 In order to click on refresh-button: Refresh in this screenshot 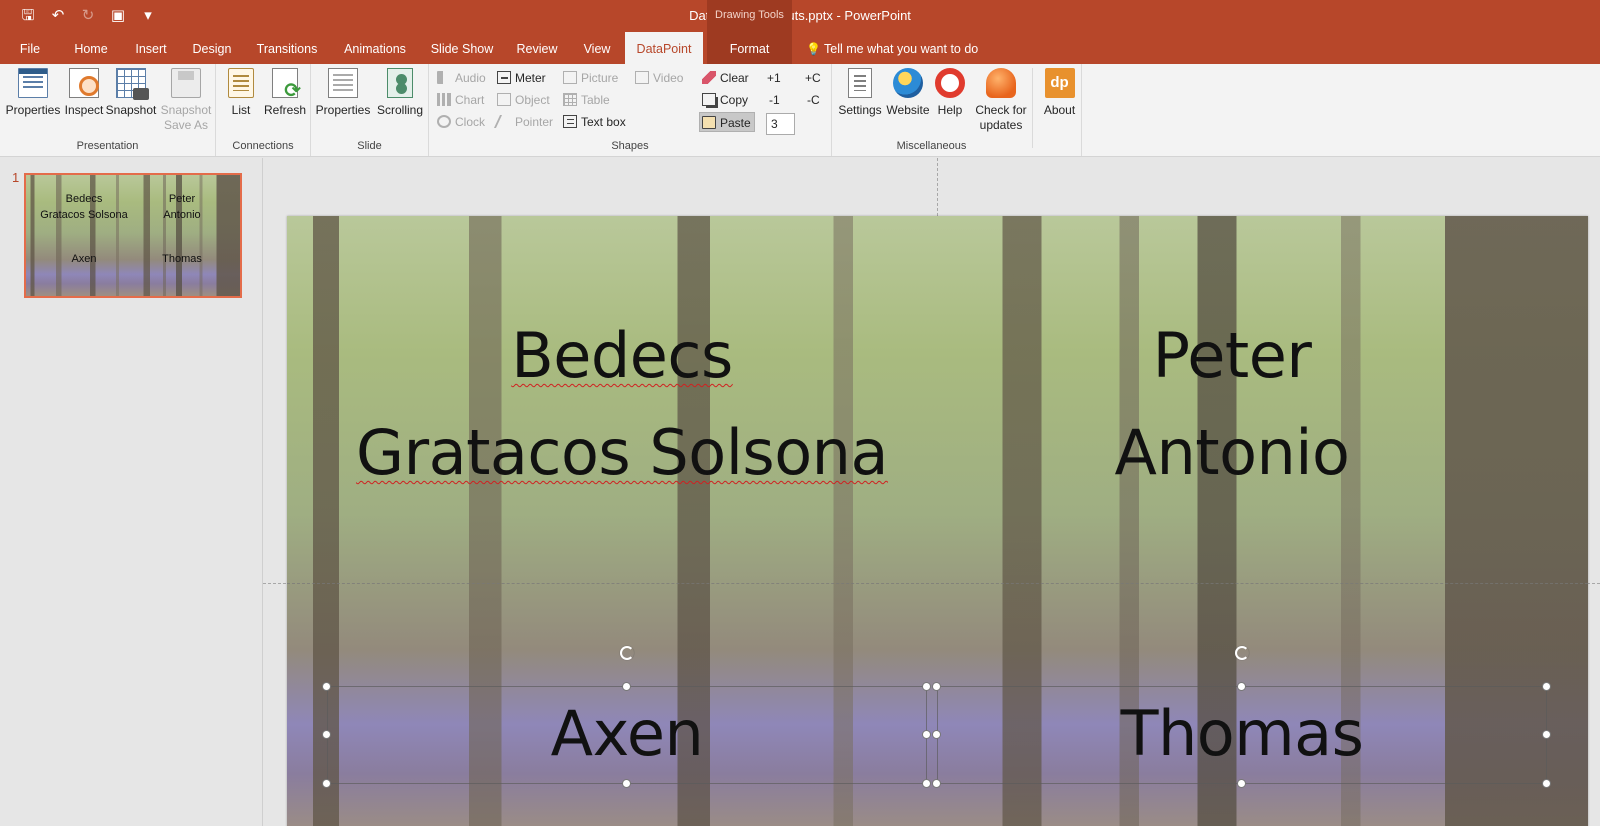, I will do `click(285, 92)`.